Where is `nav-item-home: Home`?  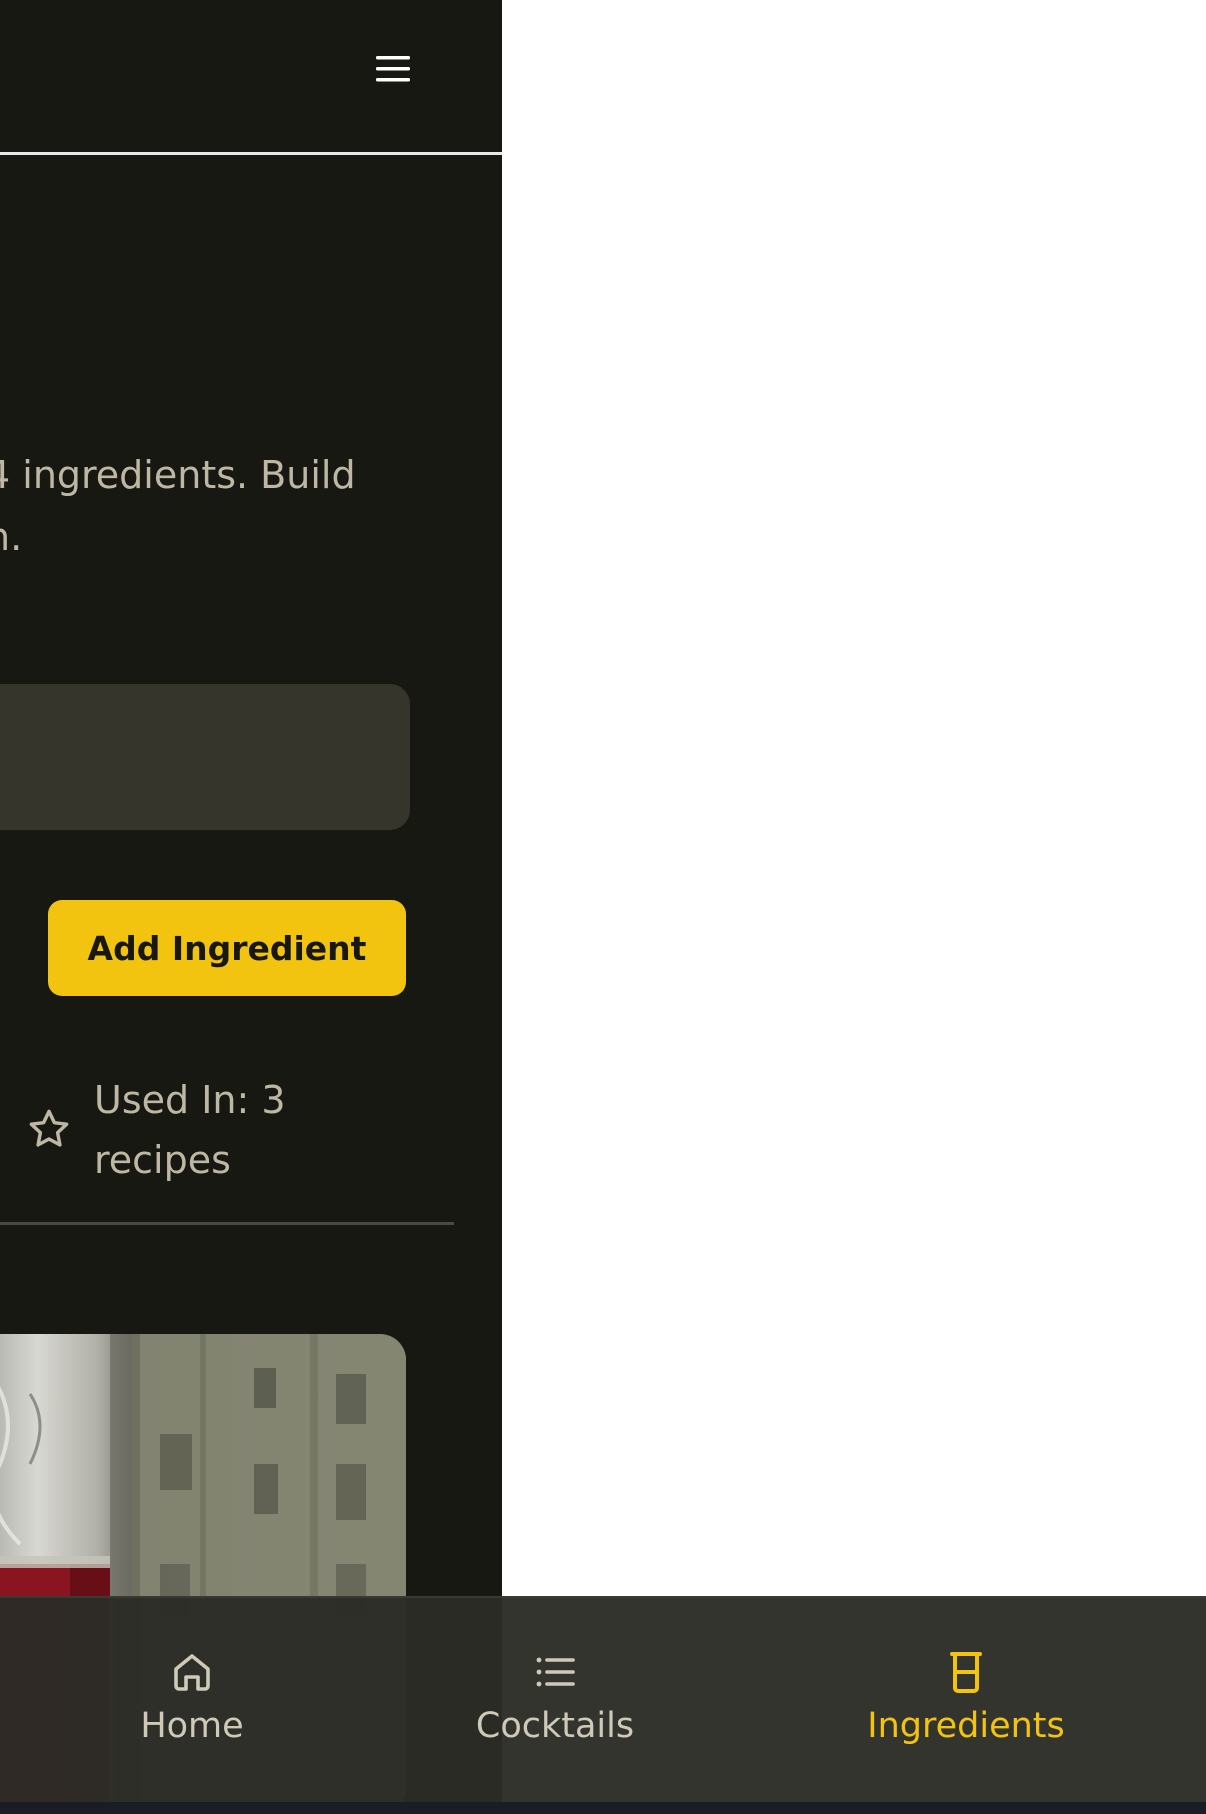 nav-item-home: Home is located at coordinates (192, 1701).